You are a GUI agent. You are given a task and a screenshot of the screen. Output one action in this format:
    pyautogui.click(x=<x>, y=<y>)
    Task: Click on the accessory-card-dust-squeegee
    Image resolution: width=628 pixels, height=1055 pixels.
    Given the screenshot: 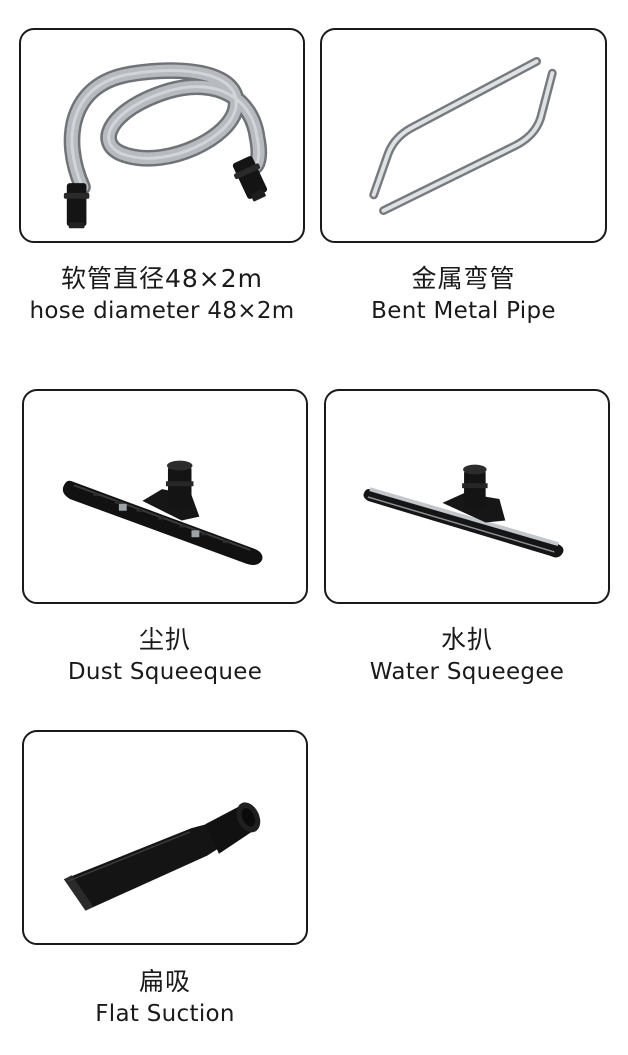 What is the action you would take?
    pyautogui.click(x=165, y=496)
    